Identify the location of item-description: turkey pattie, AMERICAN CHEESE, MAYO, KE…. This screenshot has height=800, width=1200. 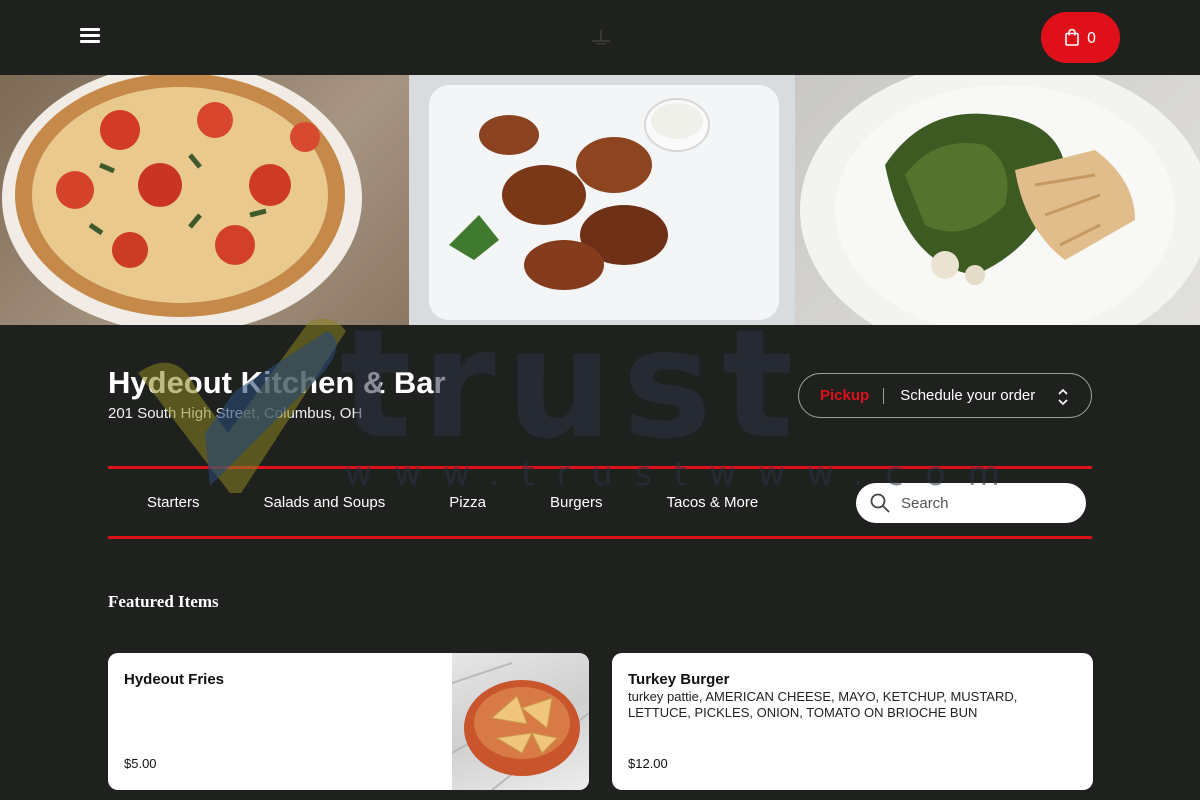
(823, 704).